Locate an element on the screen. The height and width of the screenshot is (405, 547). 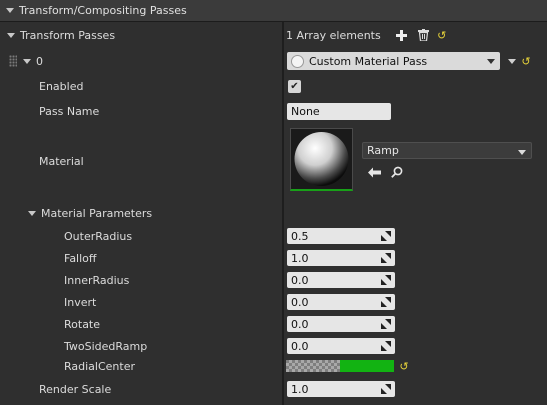
param-value-input: 0.5 is located at coordinates (341, 236).